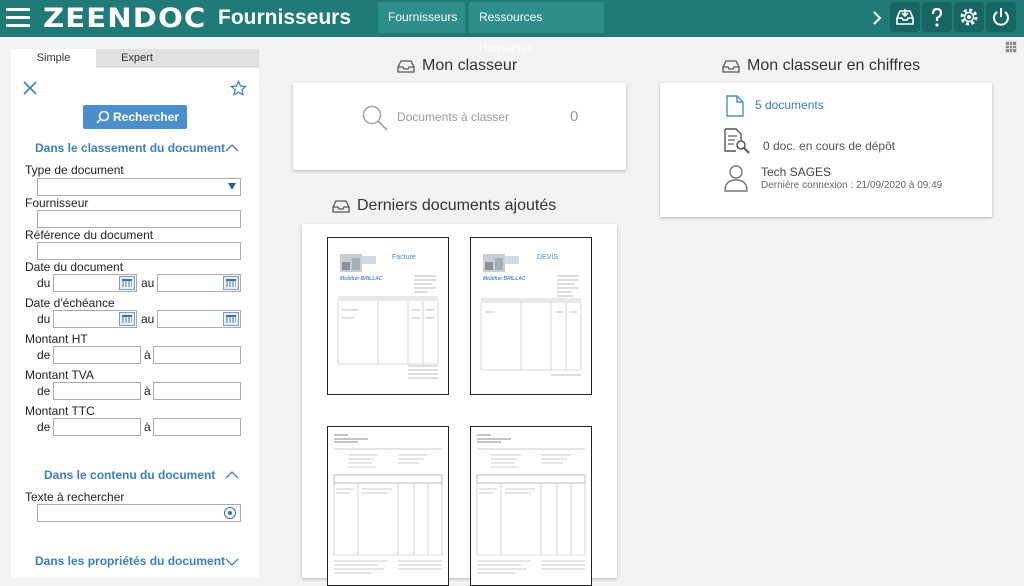 This screenshot has height=586, width=1024. What do you see at coordinates (53, 58) in the screenshot?
I see `tab-simple: Simple` at bounding box center [53, 58].